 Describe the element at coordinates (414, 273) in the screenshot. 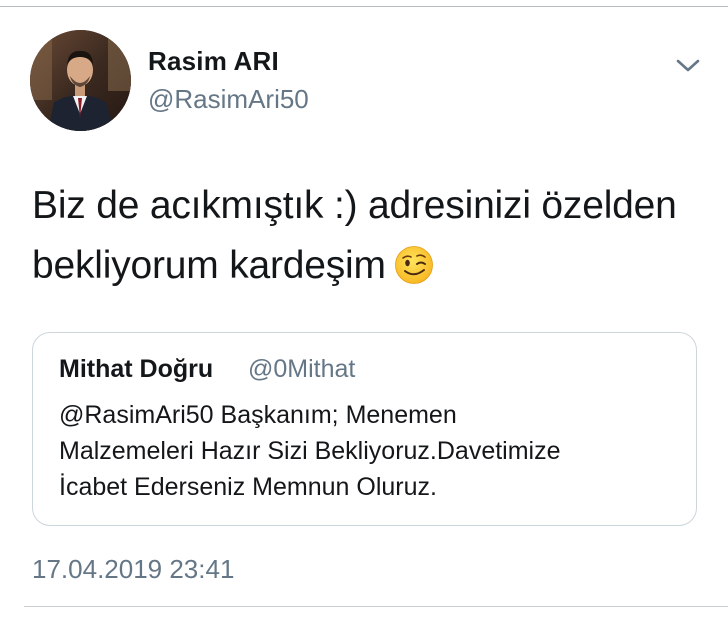

I see `winking-face-emoji-icon` at that location.